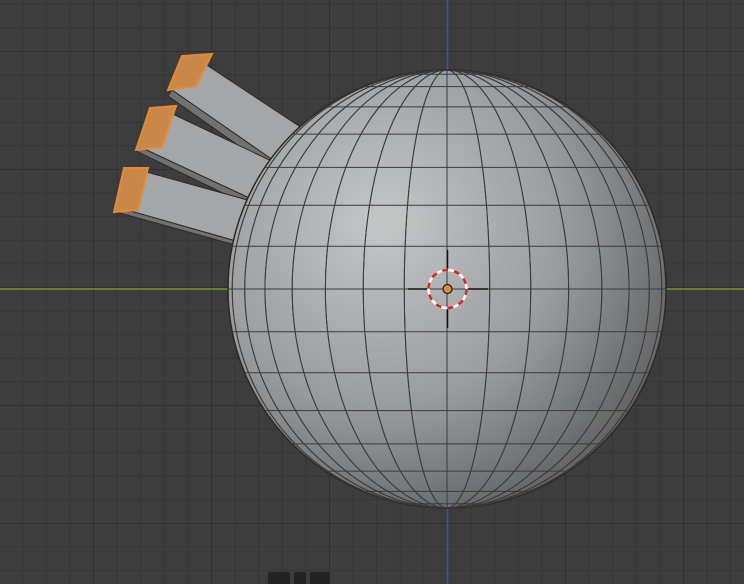 The height and width of the screenshot is (584, 744). I want to click on bottom-toolbar-stub, so click(299, 578).